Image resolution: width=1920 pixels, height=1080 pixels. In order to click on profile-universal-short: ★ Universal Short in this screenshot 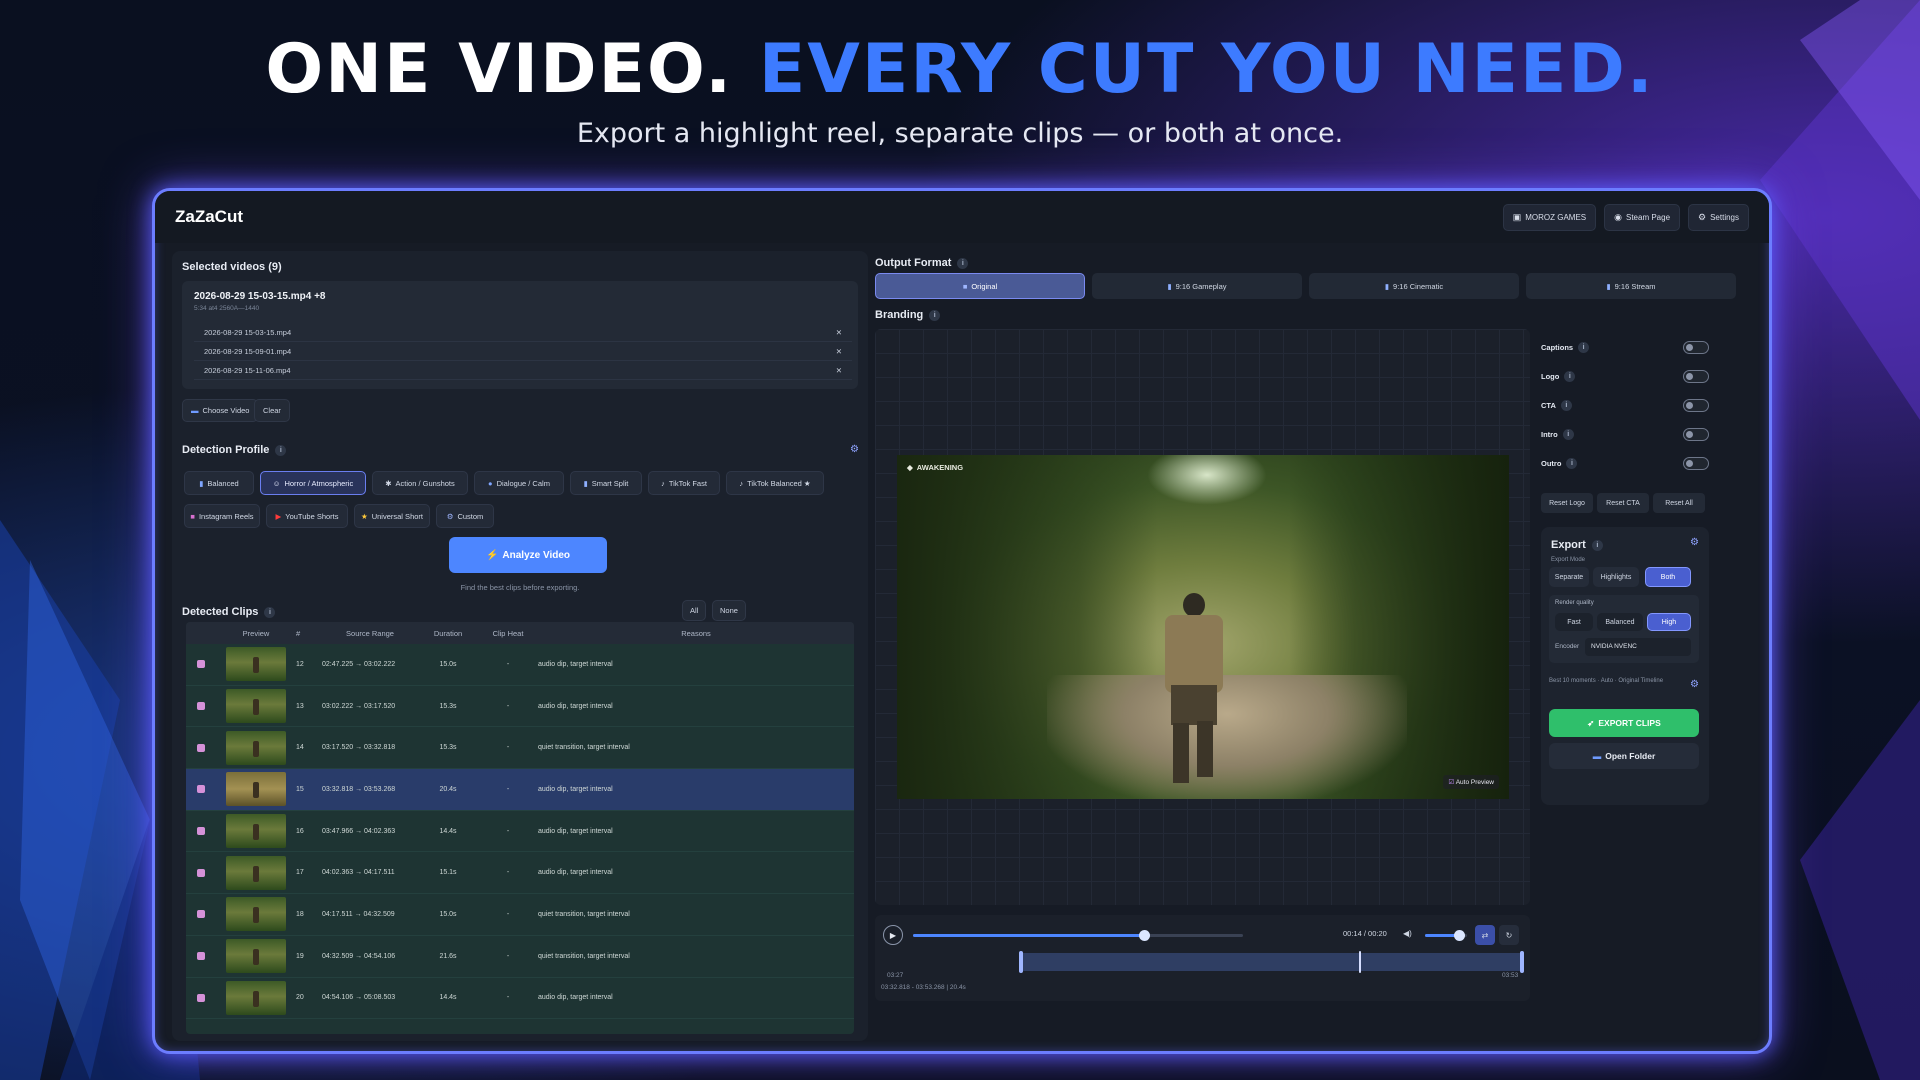, I will do `click(392, 516)`.